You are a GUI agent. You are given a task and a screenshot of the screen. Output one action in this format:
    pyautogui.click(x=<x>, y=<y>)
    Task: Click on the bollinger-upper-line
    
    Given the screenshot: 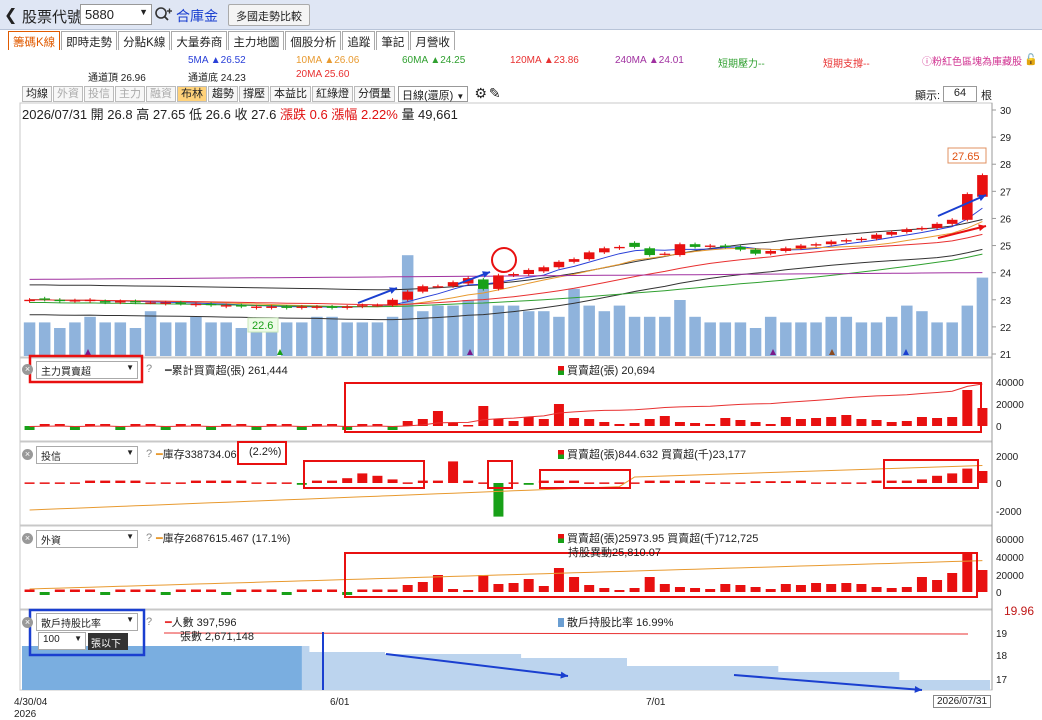 What is the action you would take?
    pyautogui.click(x=506, y=255)
    